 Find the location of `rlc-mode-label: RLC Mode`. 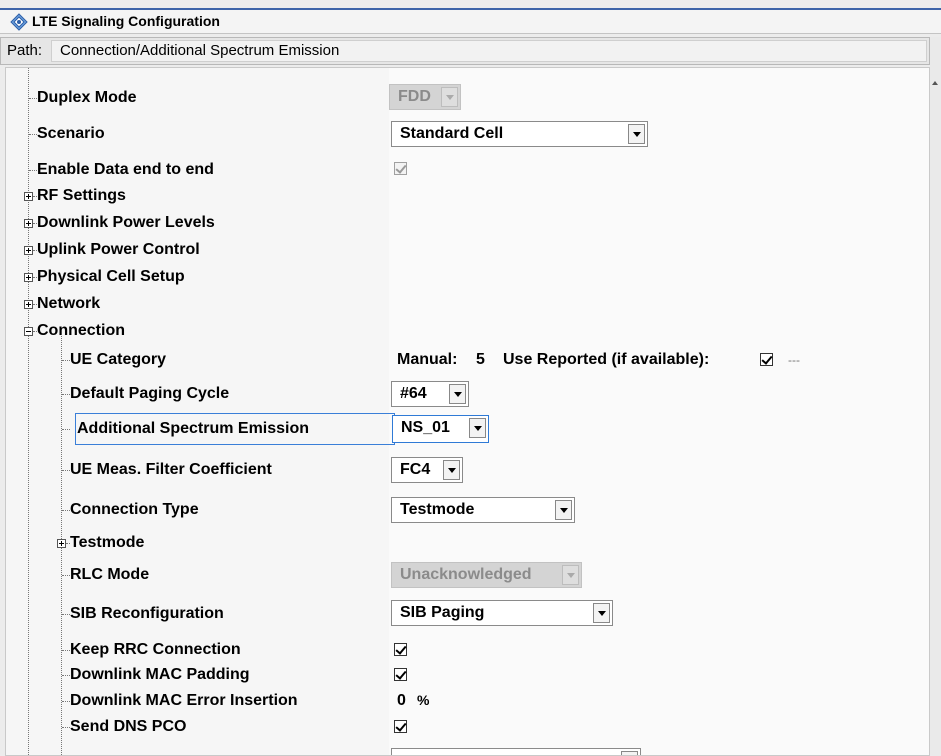

rlc-mode-label: RLC Mode is located at coordinates (110, 574).